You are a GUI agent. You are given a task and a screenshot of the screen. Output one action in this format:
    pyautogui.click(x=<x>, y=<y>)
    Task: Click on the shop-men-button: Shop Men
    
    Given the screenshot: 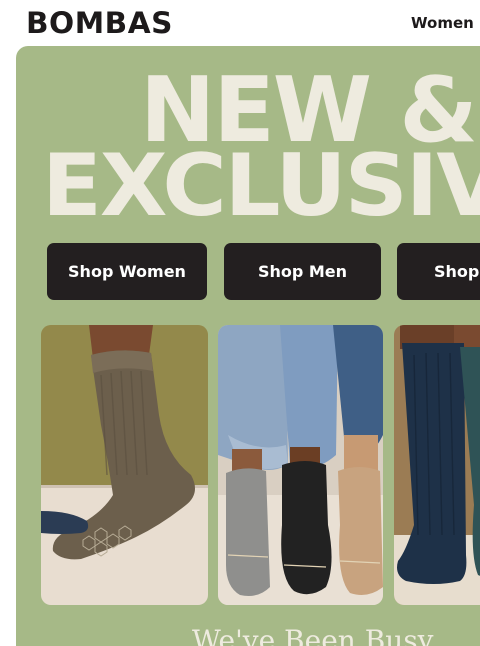 What is the action you would take?
    pyautogui.click(x=302, y=271)
    